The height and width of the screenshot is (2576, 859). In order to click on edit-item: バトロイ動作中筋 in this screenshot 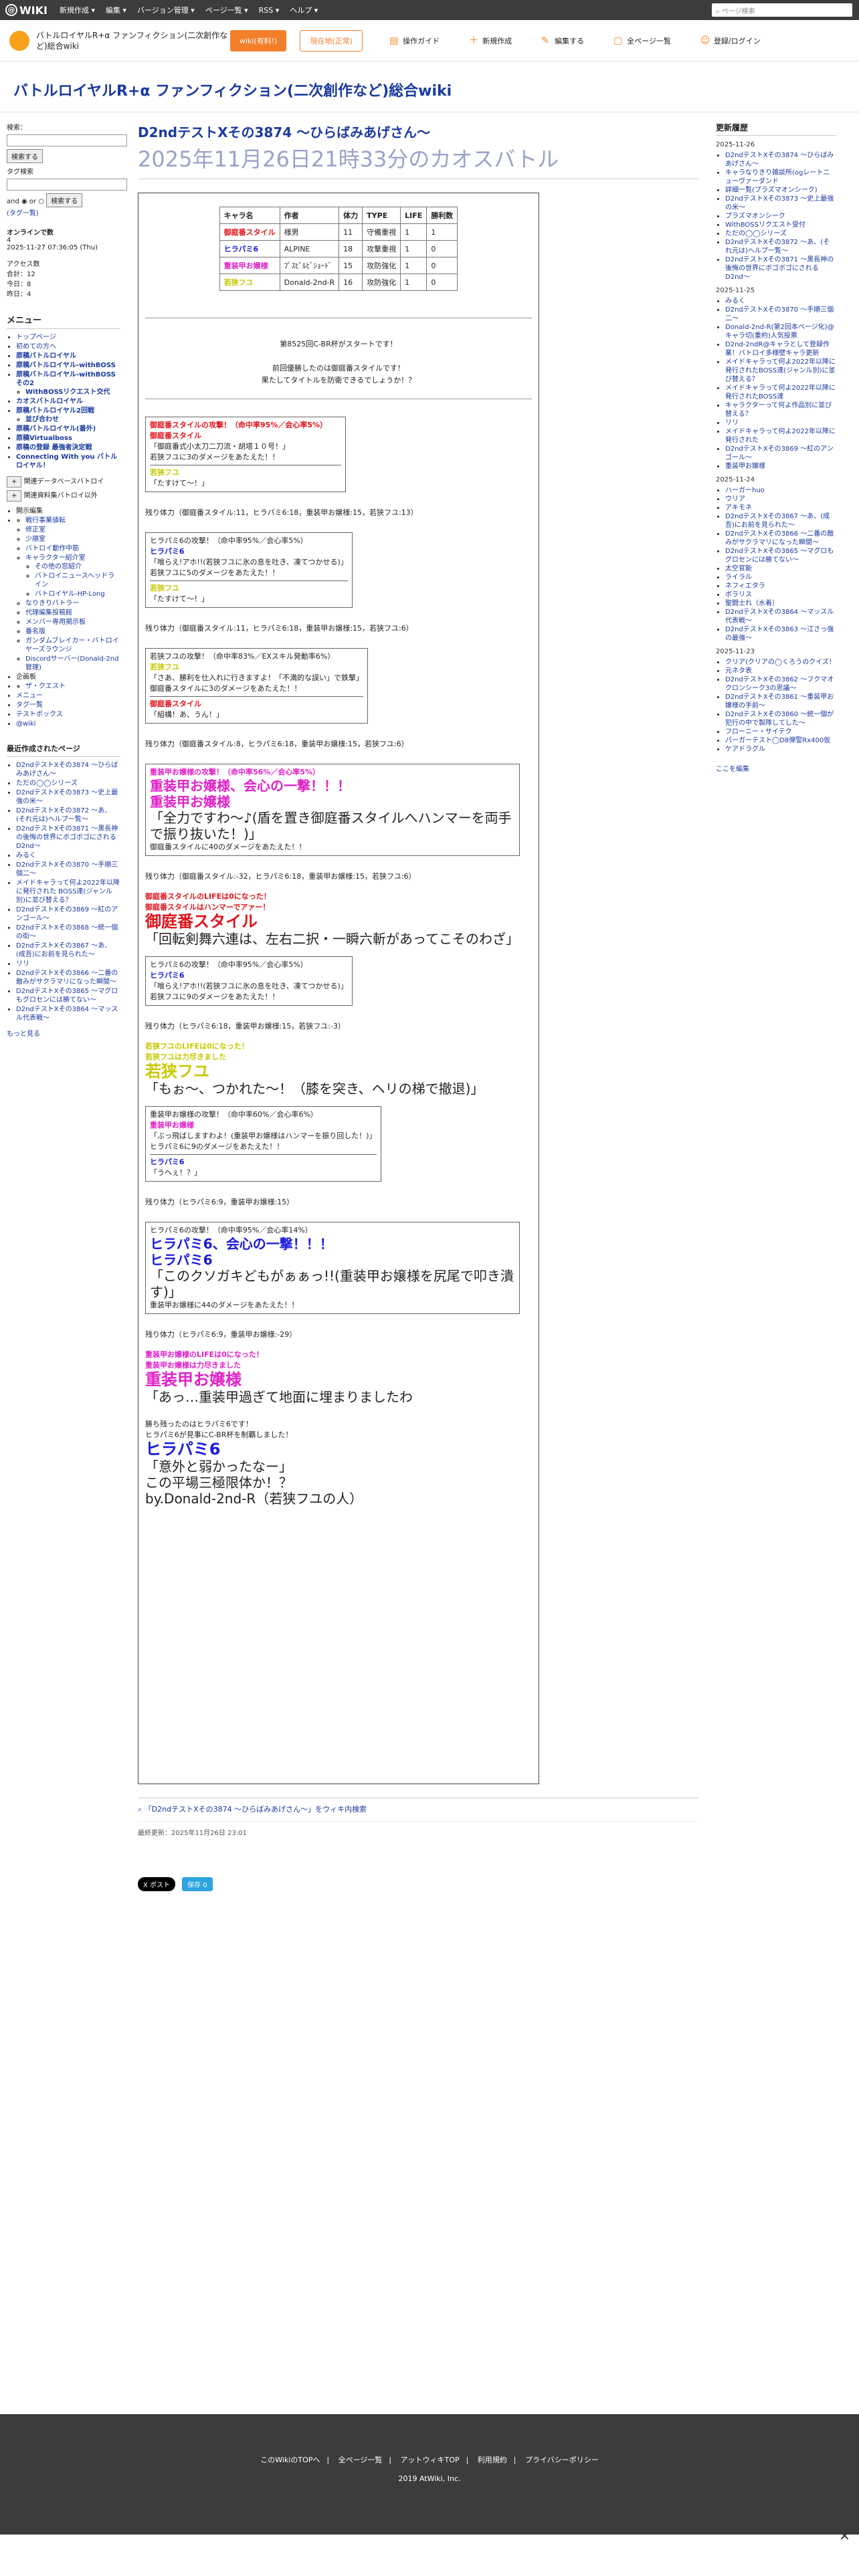, I will do `click(52, 548)`.